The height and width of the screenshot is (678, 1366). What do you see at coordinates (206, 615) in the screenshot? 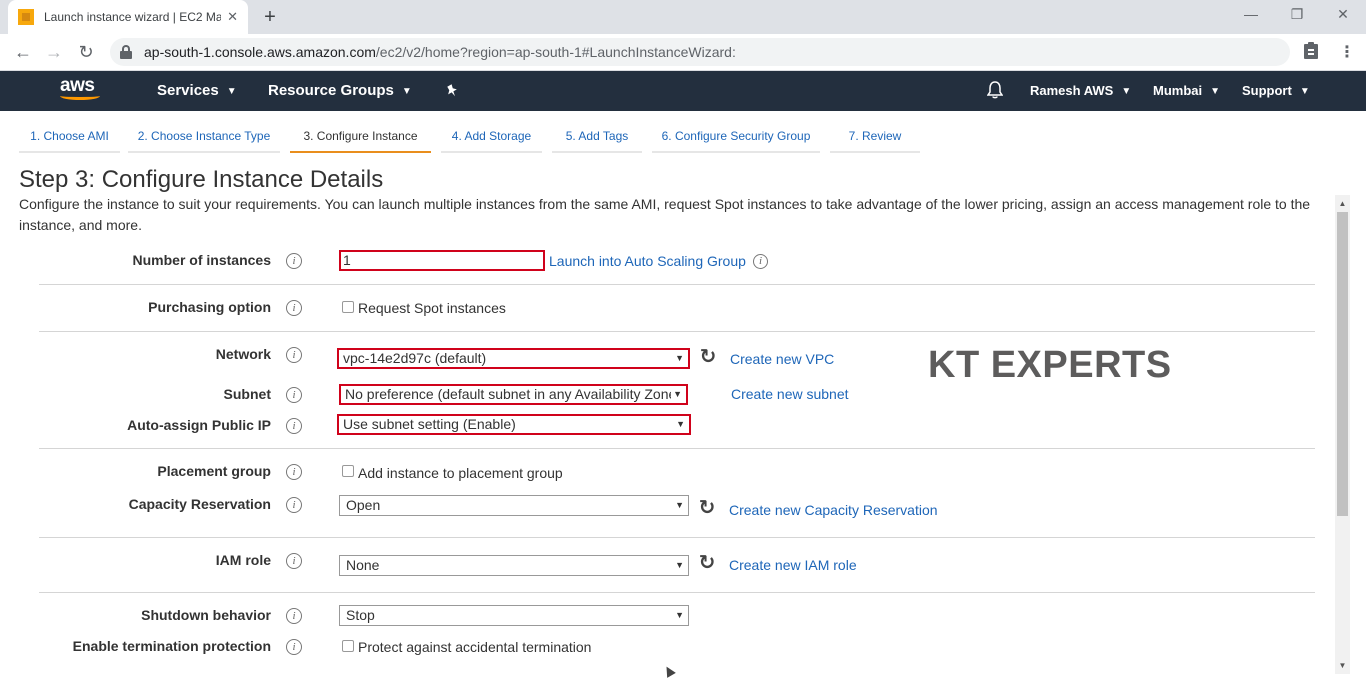
I see `shutdown-behavior-label: Shutdown behavior` at bounding box center [206, 615].